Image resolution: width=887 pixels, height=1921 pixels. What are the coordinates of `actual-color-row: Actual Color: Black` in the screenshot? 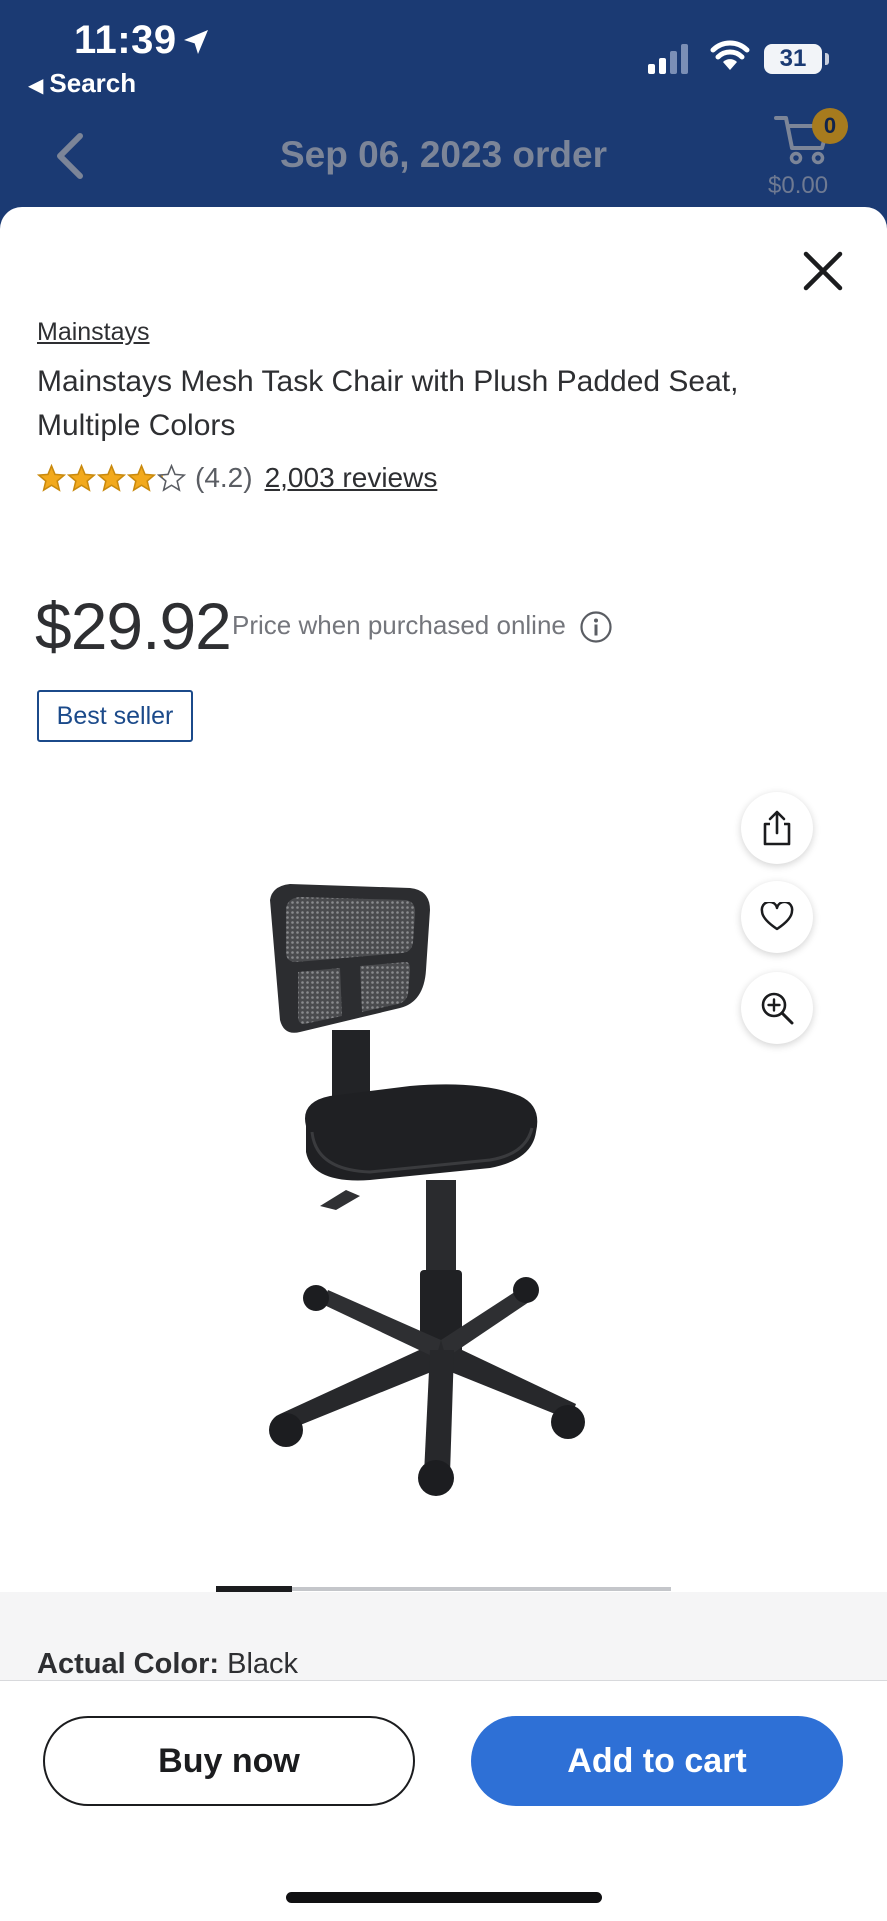 It's located at (167, 1664).